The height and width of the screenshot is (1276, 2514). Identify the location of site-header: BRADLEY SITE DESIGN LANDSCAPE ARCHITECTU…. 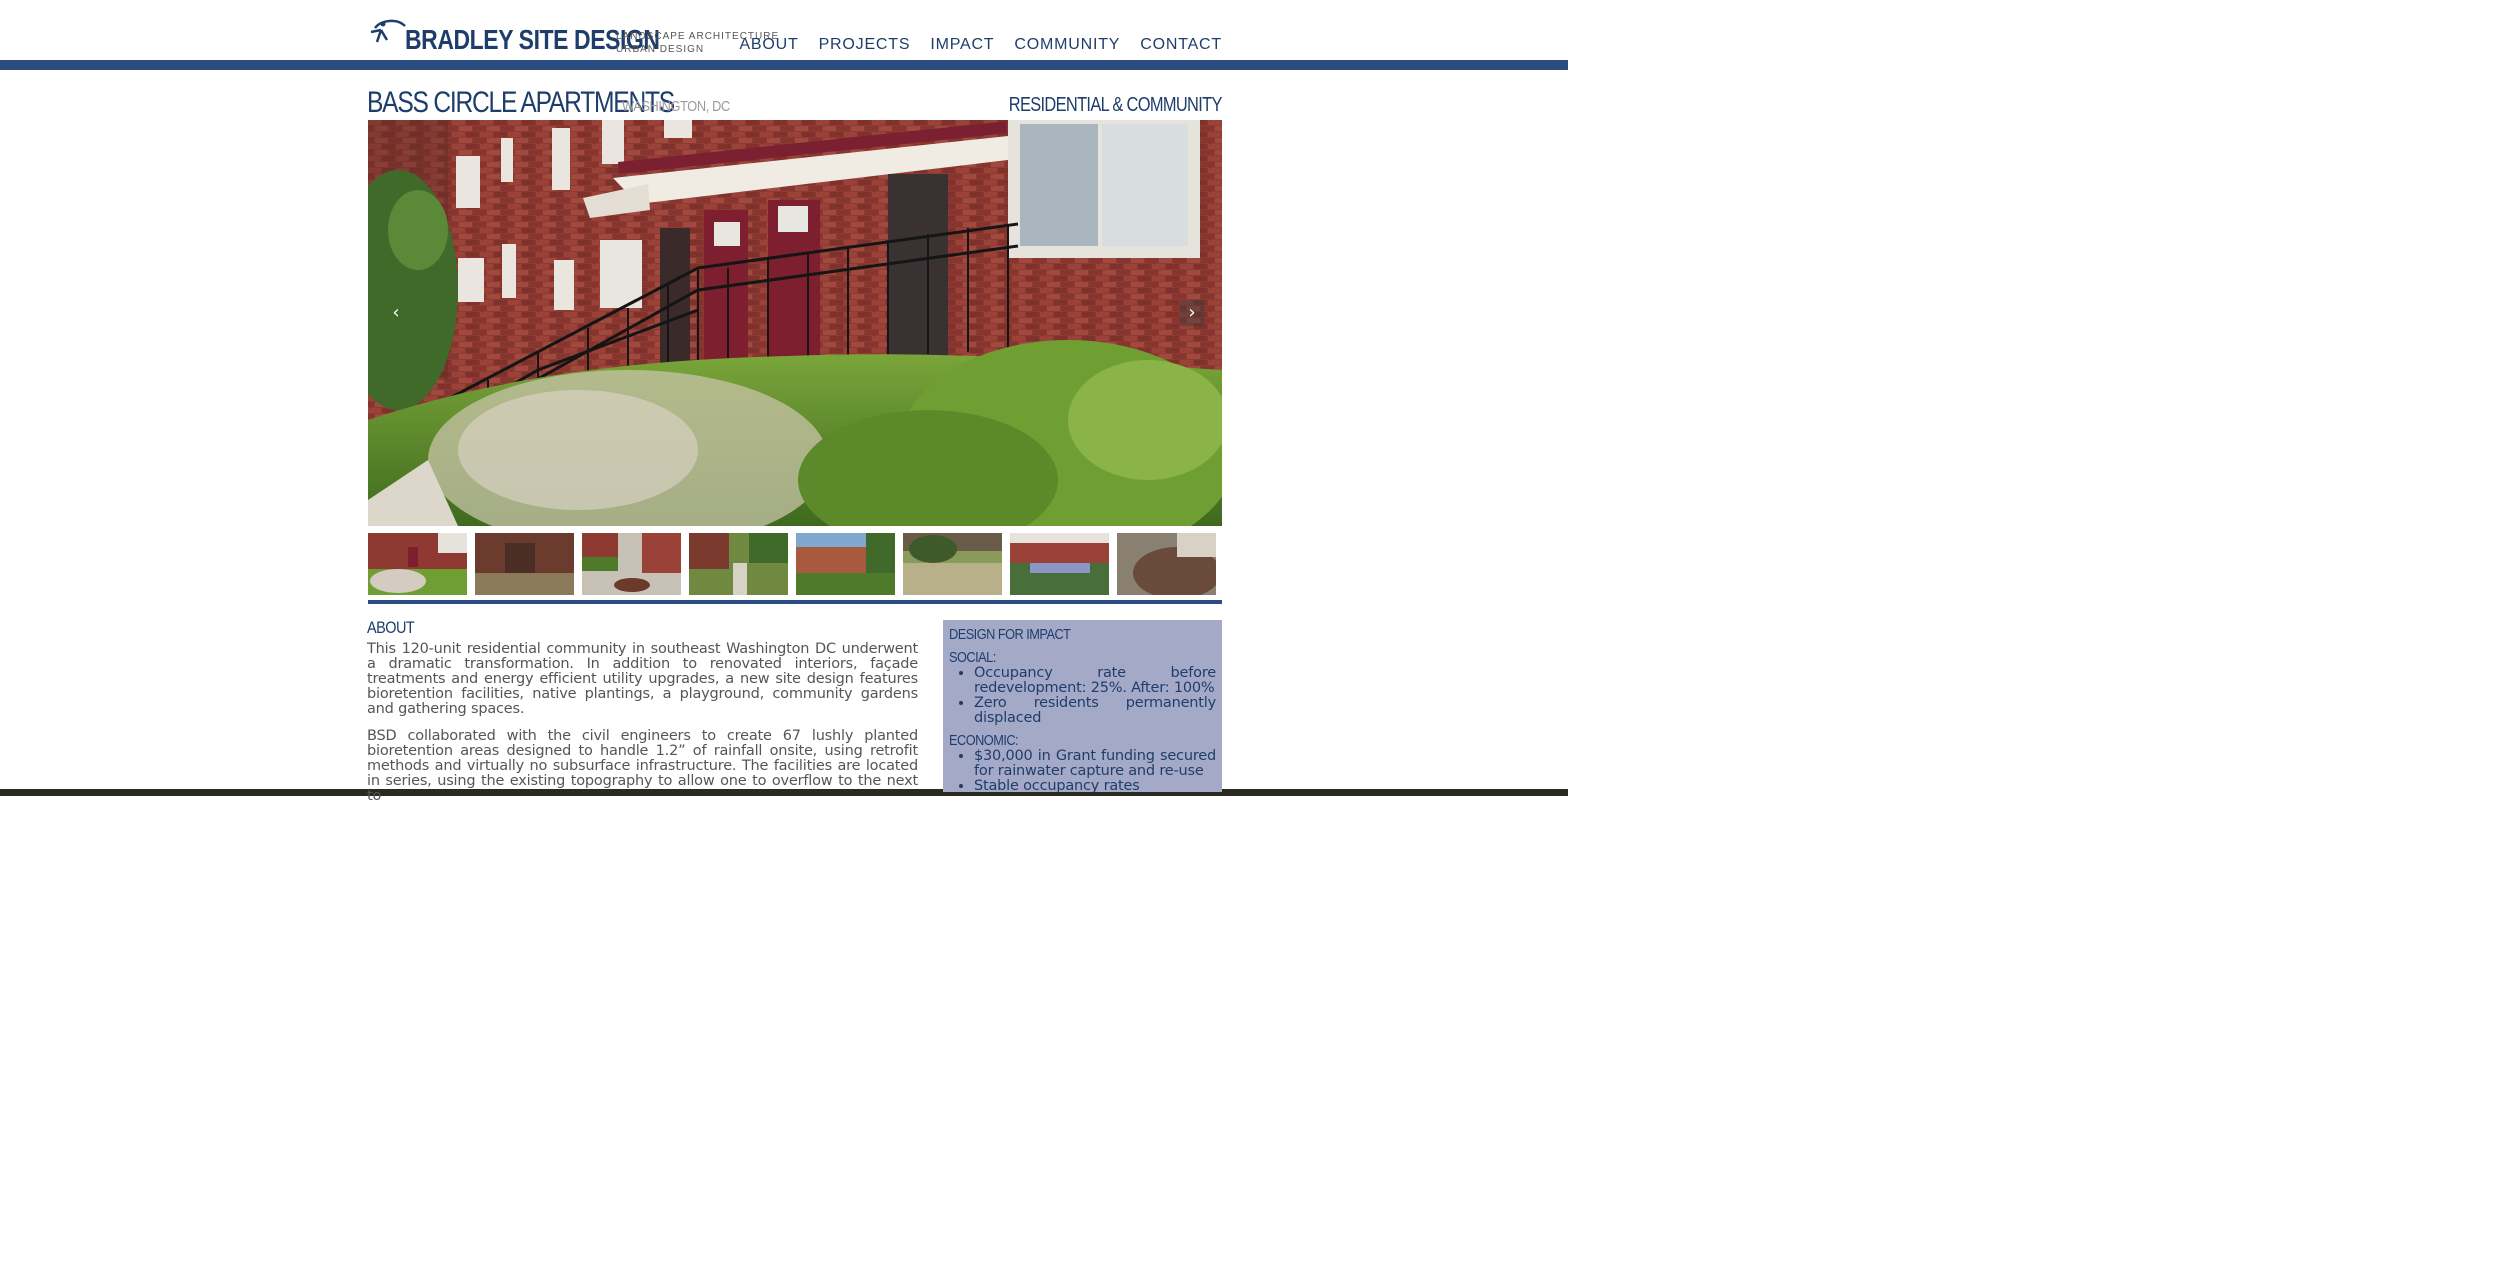
(784, 35).